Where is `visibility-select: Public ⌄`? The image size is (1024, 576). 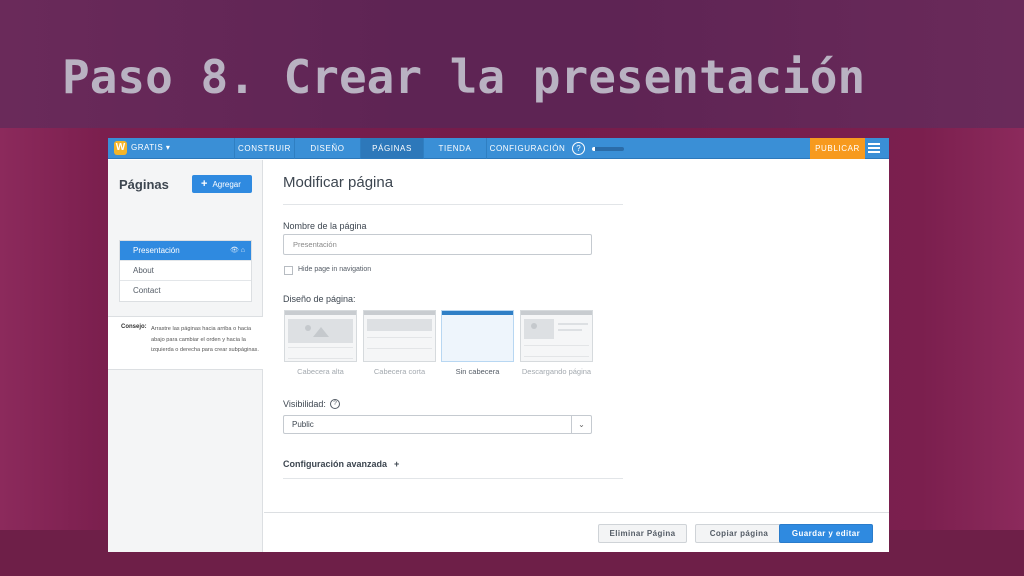
visibility-select: Public ⌄ is located at coordinates (437, 424).